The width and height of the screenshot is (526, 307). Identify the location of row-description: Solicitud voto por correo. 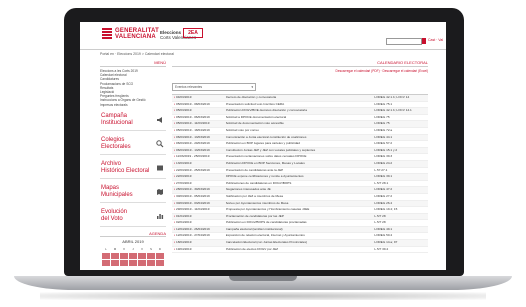
(242, 129).